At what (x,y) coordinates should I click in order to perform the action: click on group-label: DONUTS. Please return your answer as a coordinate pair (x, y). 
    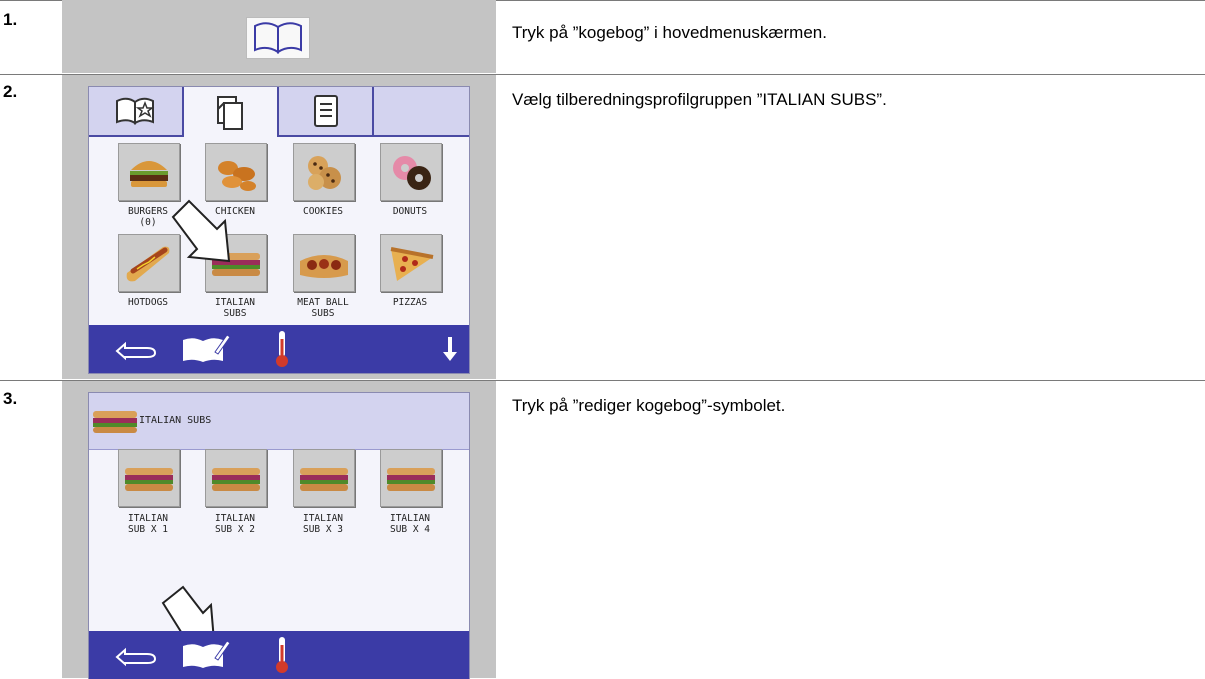
    Looking at the image, I should click on (410, 211).